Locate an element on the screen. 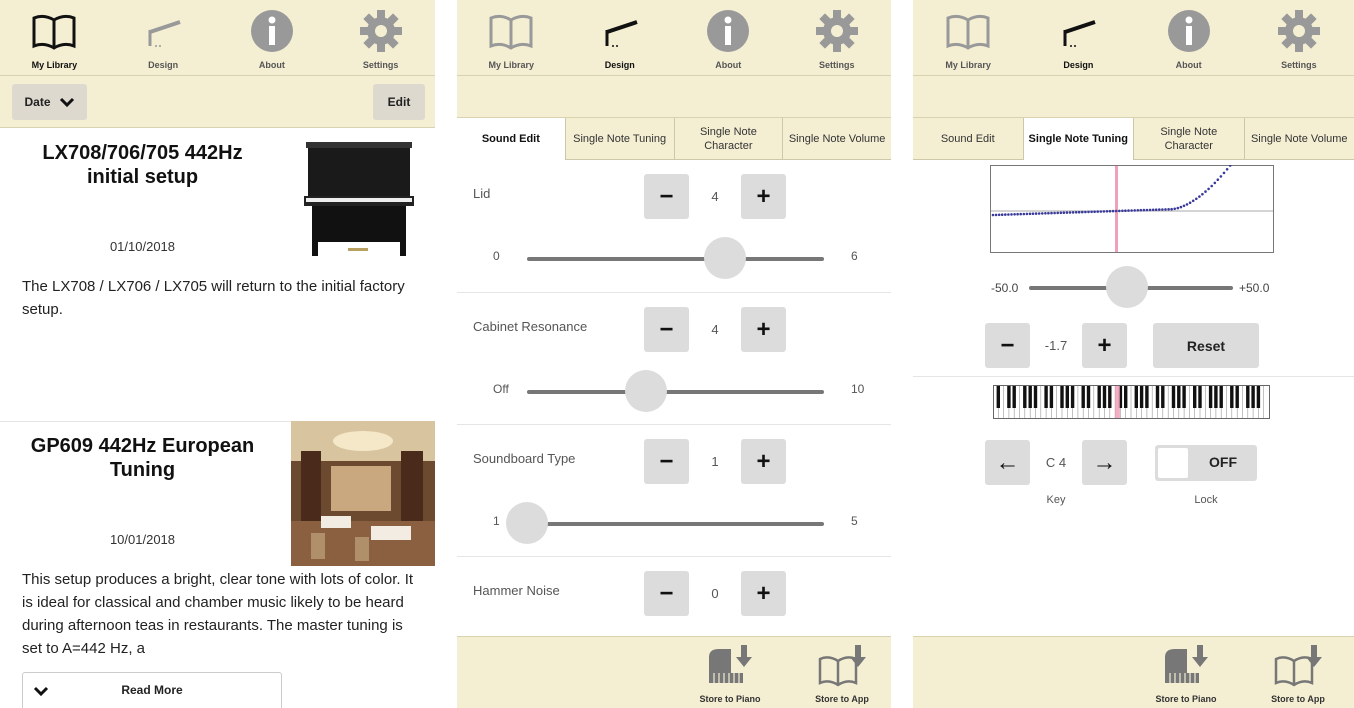 The width and height of the screenshot is (1354, 708). top-navigation: My Library Design About Settings is located at coordinates (674, 38).